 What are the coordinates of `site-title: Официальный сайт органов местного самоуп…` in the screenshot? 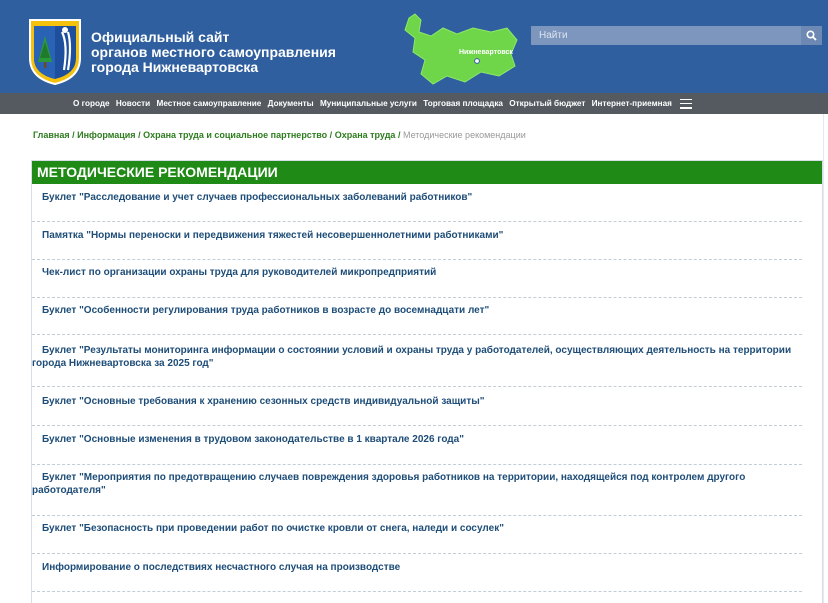 It's located at (241, 52).